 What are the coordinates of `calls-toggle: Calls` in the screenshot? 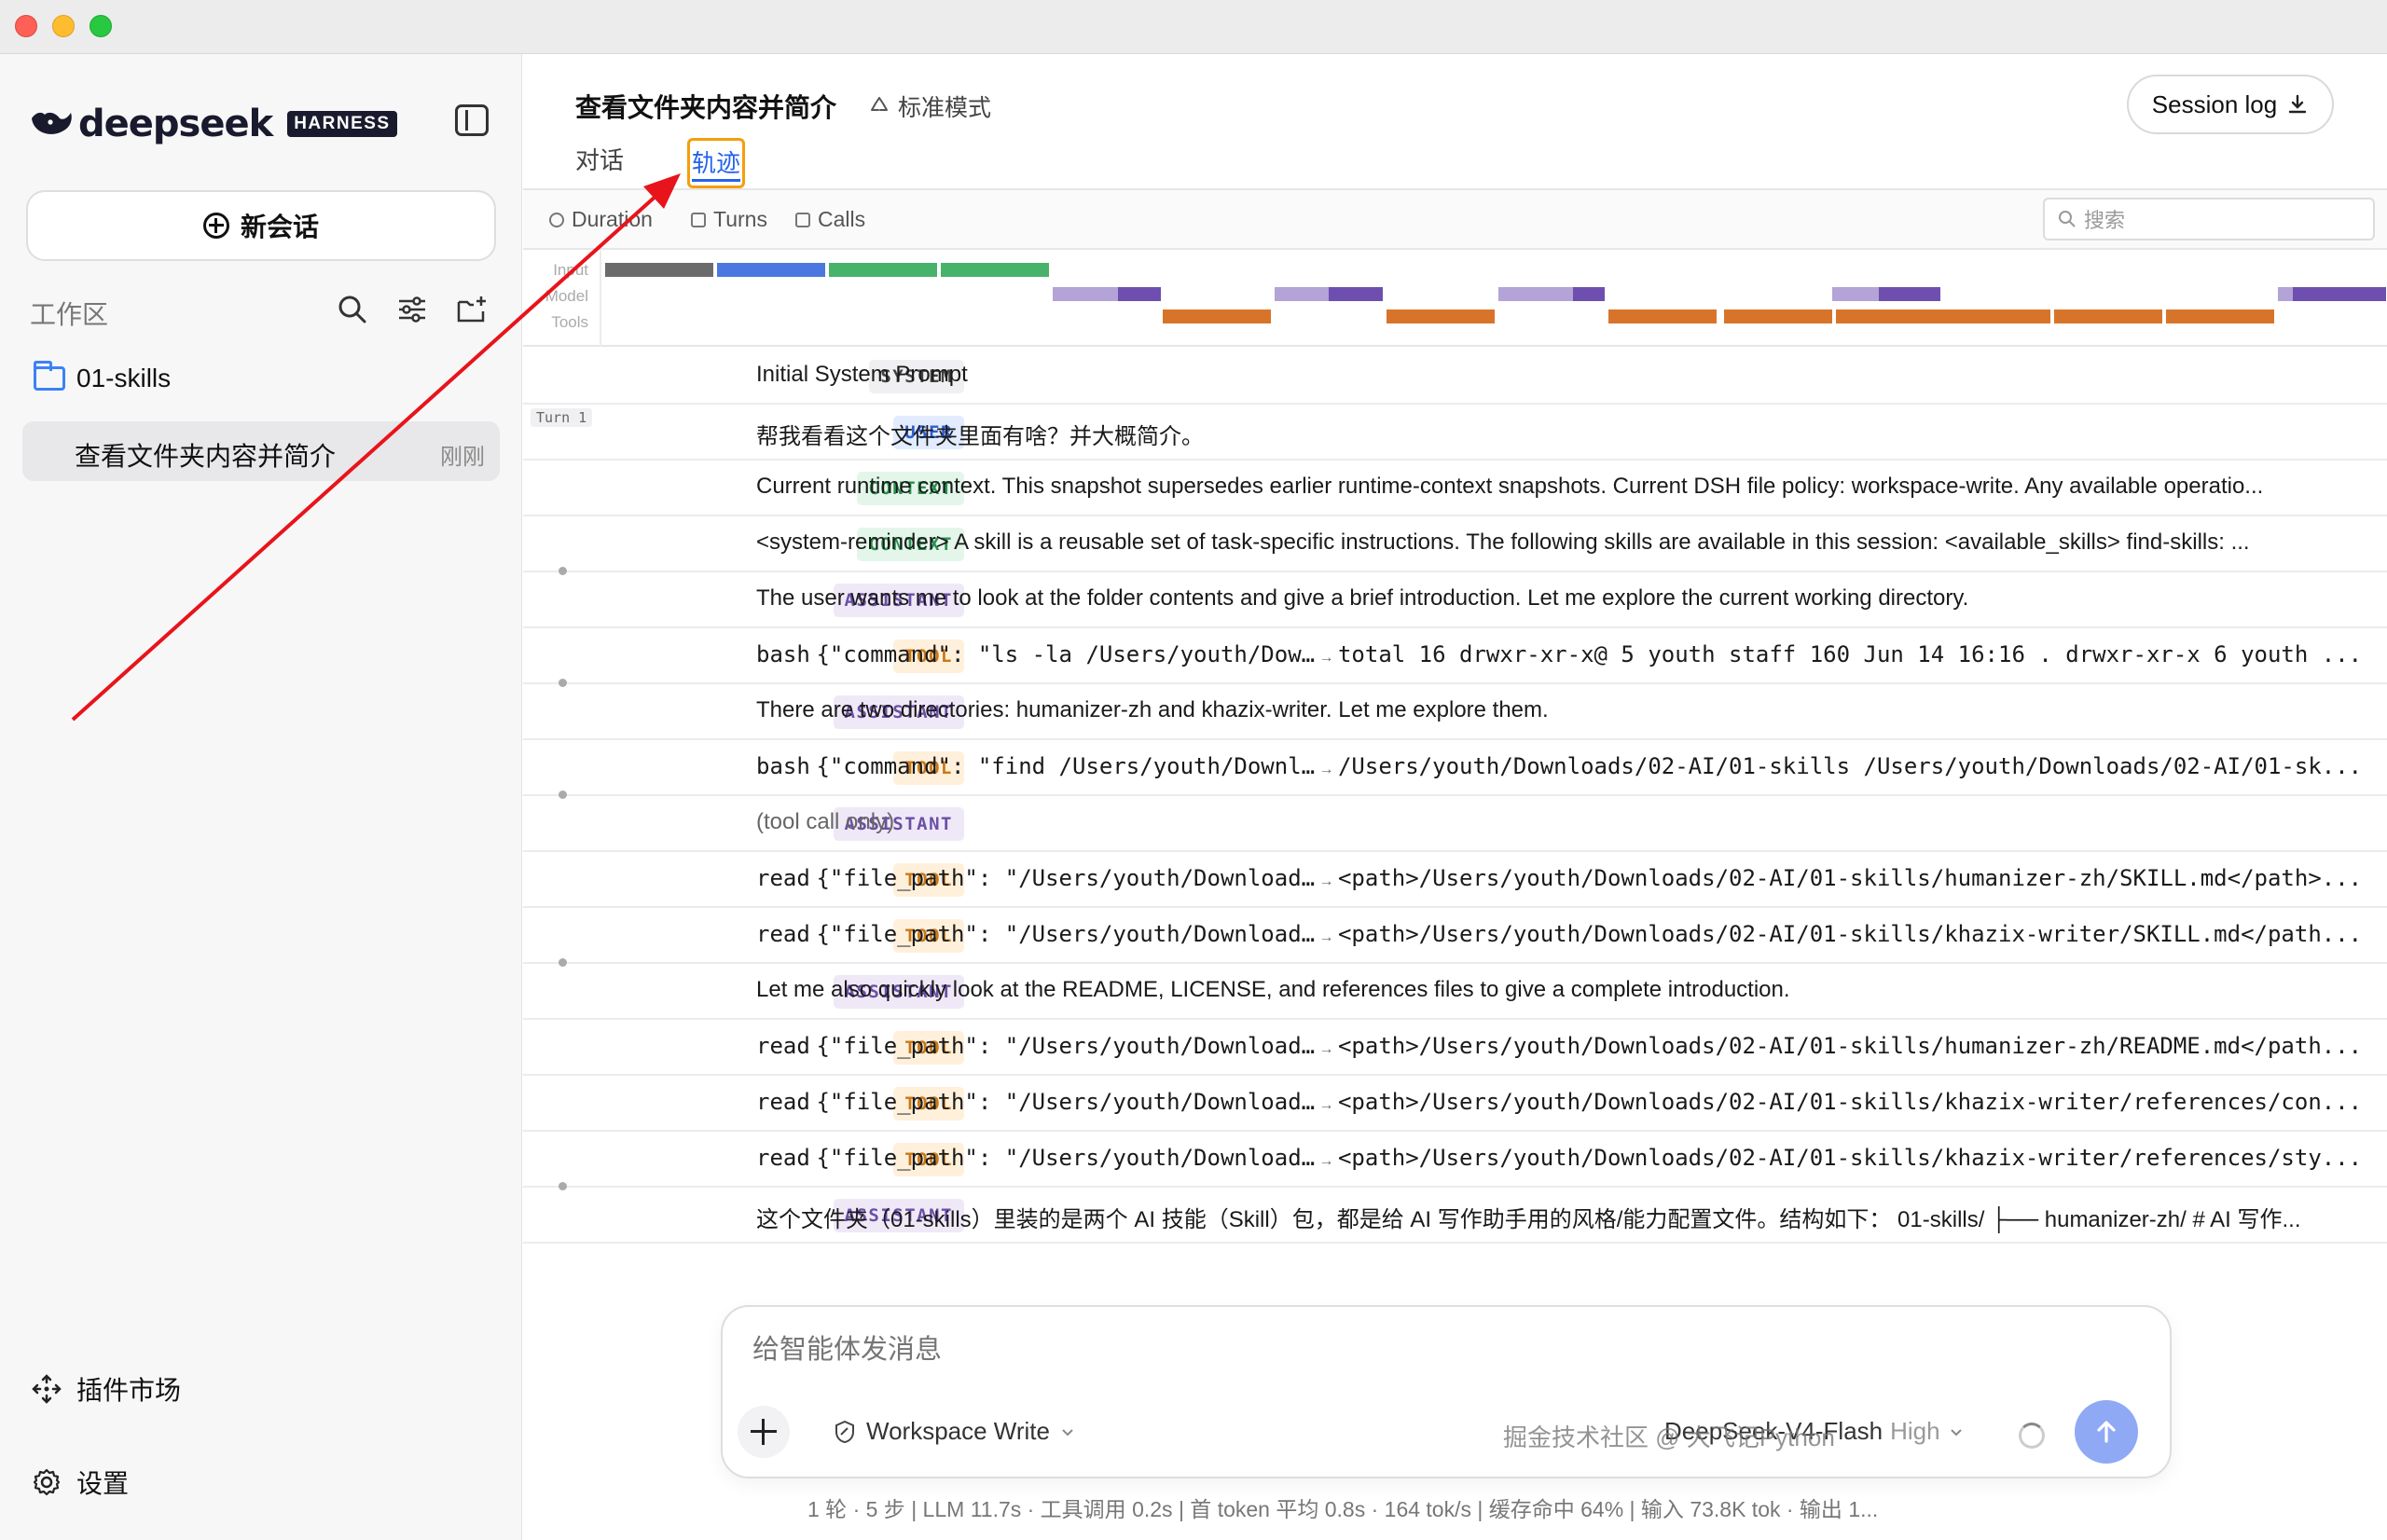 It's located at (830, 219).